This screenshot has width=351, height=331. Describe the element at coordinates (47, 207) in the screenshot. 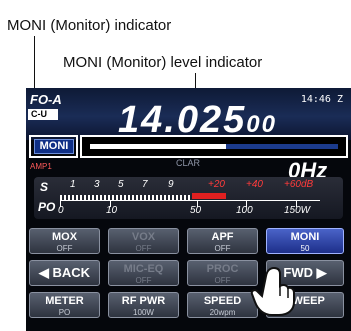

I see `po-meter-label: PO` at that location.